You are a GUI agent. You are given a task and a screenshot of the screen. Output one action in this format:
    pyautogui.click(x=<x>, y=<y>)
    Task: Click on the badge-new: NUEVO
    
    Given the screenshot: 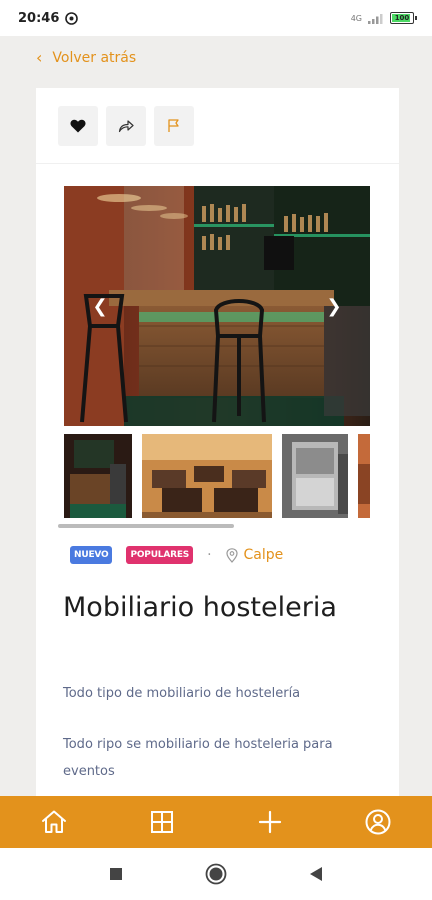 What is the action you would take?
    pyautogui.click(x=91, y=555)
    